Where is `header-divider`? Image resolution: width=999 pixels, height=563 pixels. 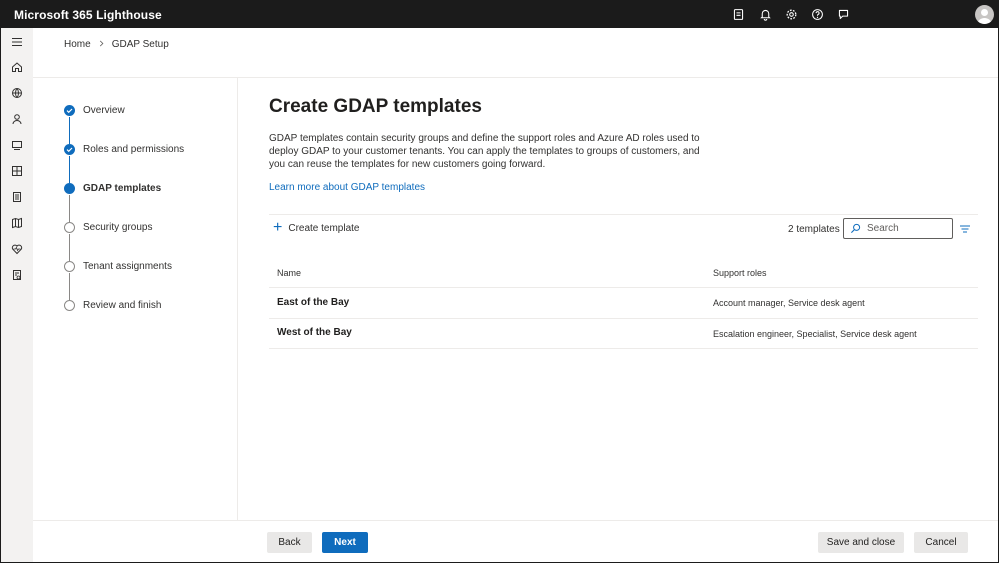 header-divider is located at coordinates (515, 77).